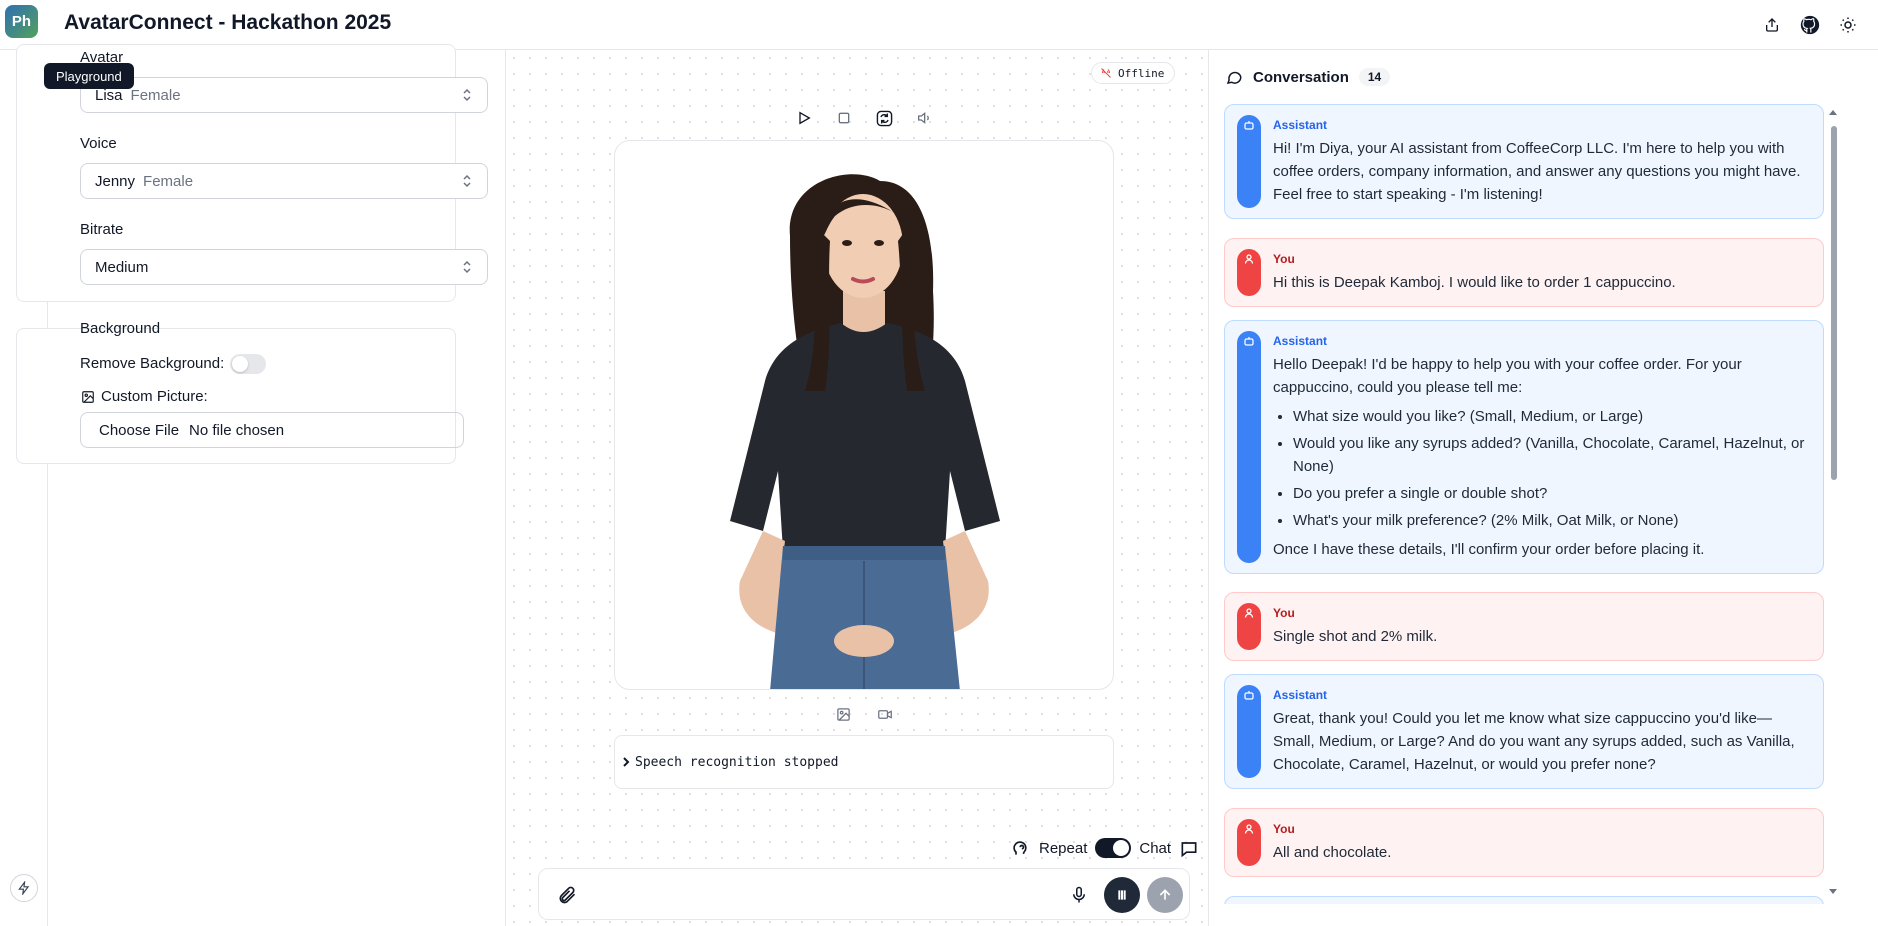  Describe the element at coordinates (1834, 303) in the screenshot. I see `scroll-thumb` at that location.